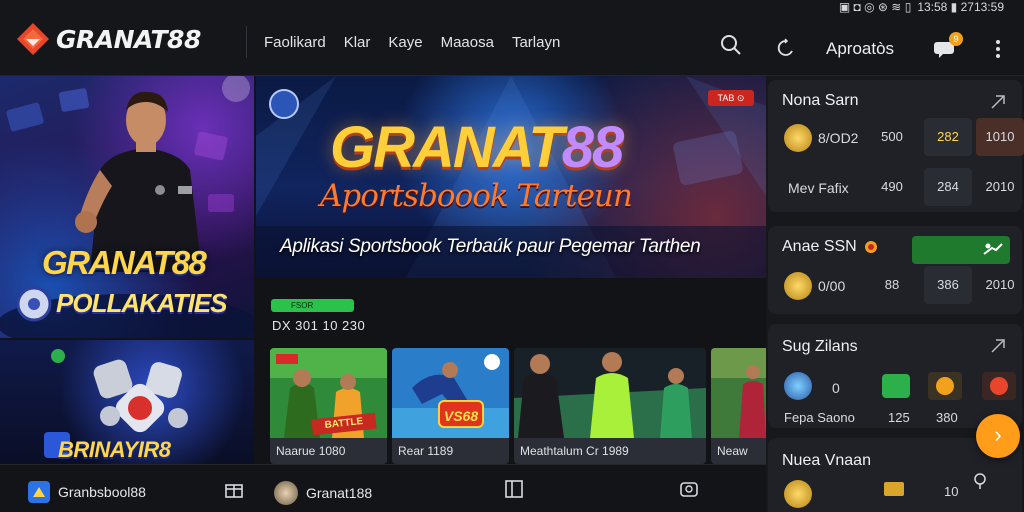 The image size is (1024, 512). I want to click on status-clock: 13:58 ▮ 2713:59, so click(960, 7).